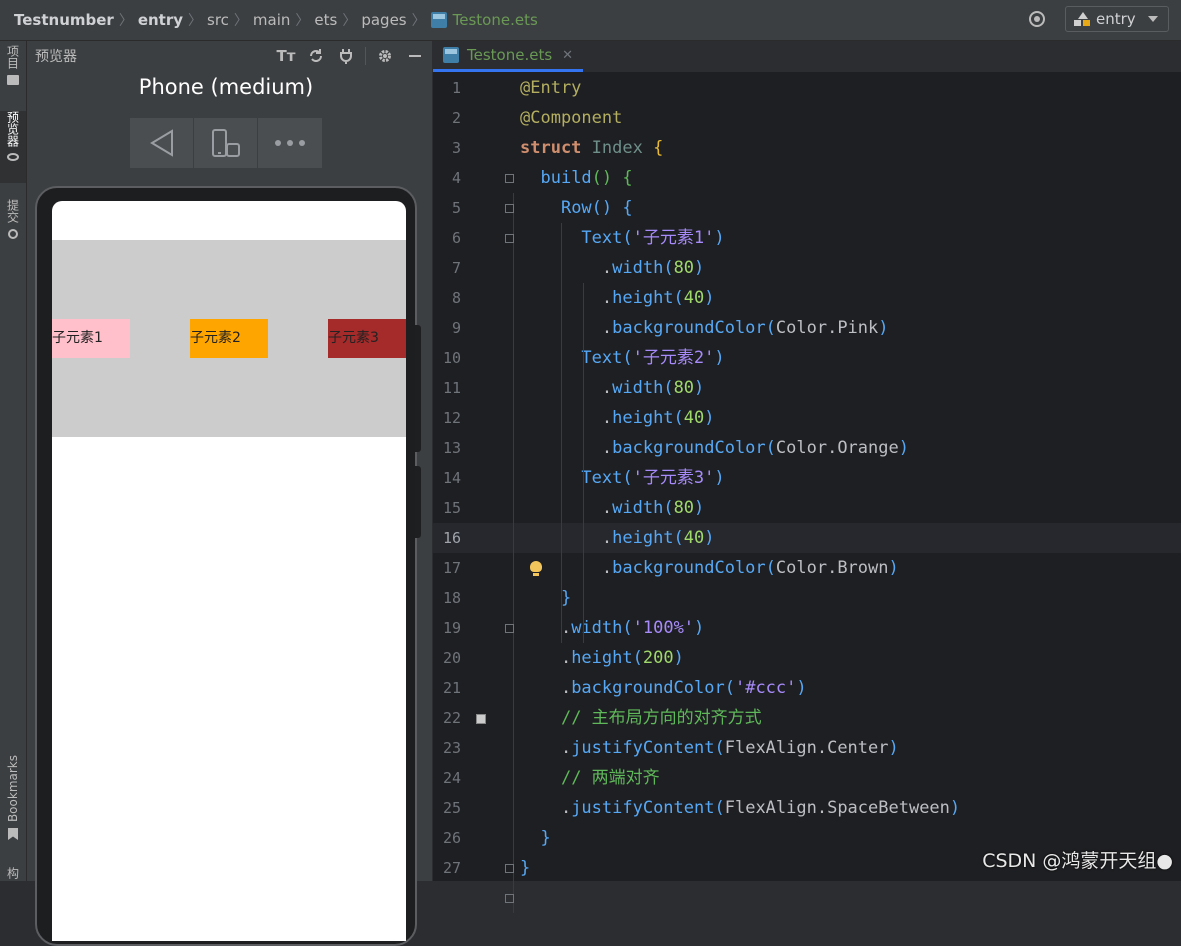  What do you see at coordinates (495, 20) in the screenshot?
I see `breadcrumb-file-label: Testone.ets` at bounding box center [495, 20].